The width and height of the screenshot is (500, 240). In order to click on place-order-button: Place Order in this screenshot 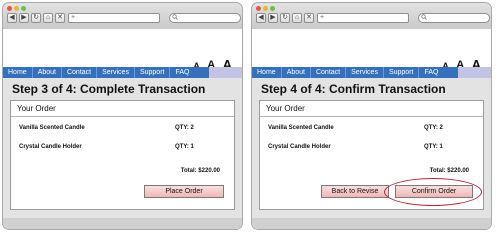, I will do `click(184, 191)`.